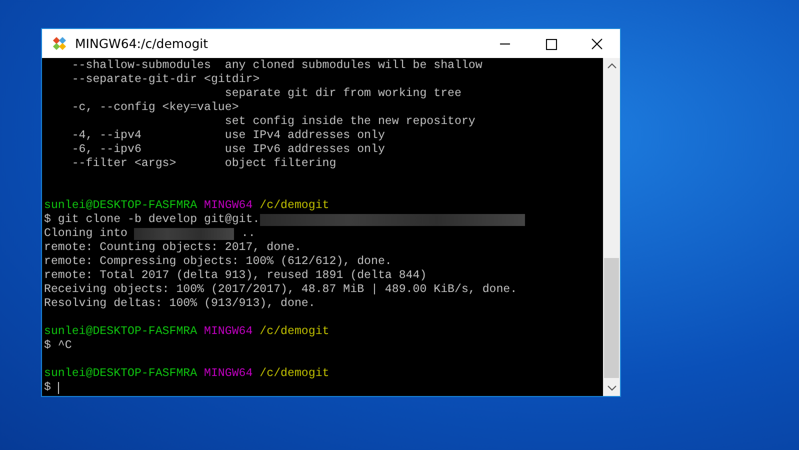  What do you see at coordinates (154, 108) in the screenshot?
I see `terminal-line: -c, --config <key=value>` at bounding box center [154, 108].